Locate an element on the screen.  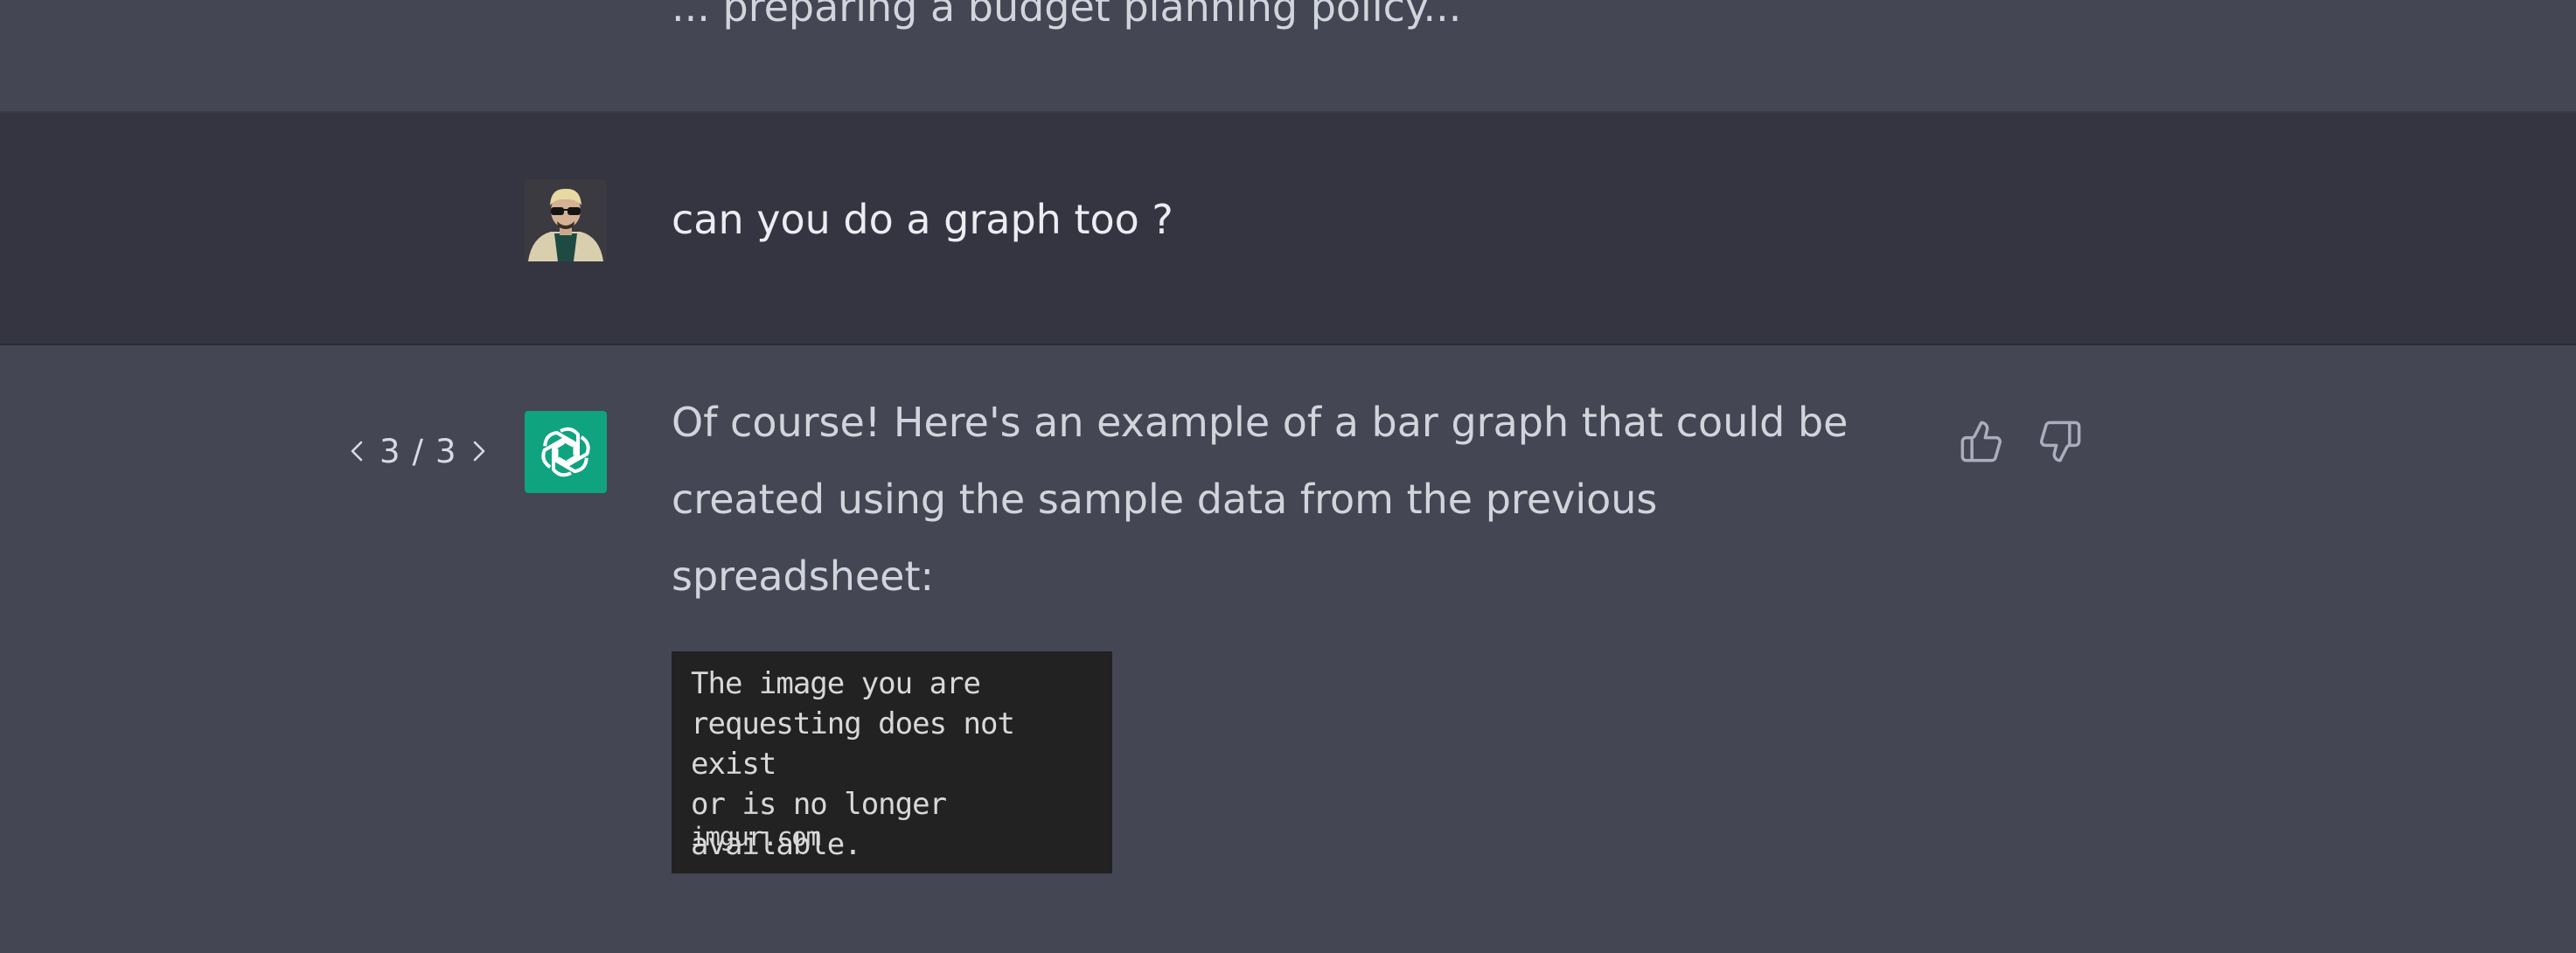
response-pager: 3 / 3 is located at coordinates (418, 451).